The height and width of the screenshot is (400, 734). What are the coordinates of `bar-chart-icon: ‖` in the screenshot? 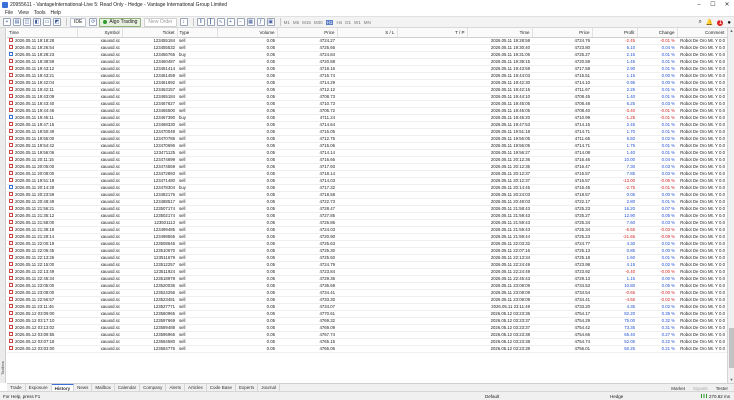 It's located at (200, 22).